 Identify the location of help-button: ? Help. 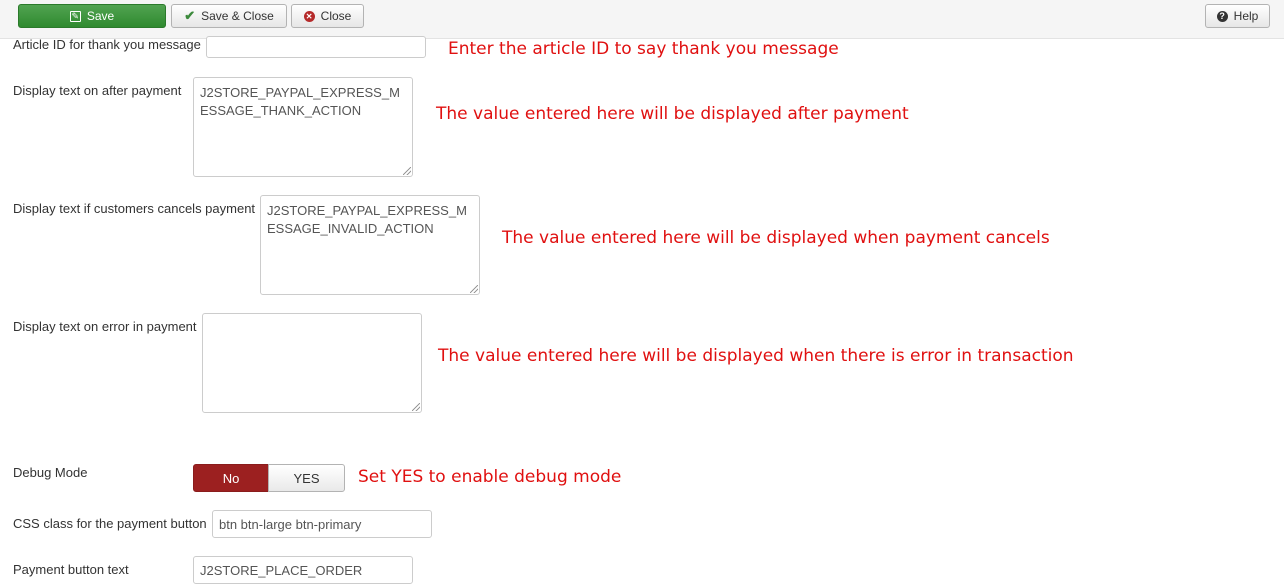
(1237, 16).